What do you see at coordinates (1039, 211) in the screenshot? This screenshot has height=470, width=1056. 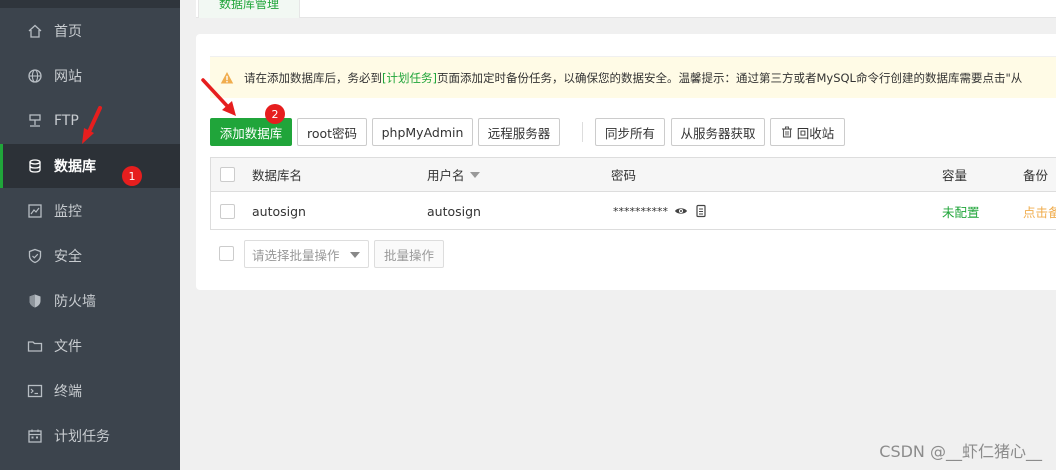 I see `backup-link: 点击备` at bounding box center [1039, 211].